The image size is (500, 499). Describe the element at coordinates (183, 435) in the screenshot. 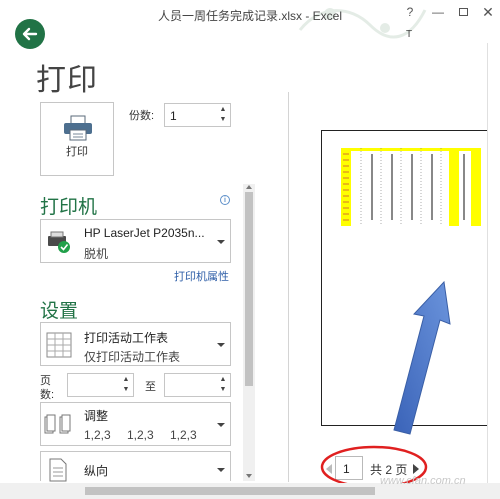

I see `collate-sub-3: 1,2,3` at that location.